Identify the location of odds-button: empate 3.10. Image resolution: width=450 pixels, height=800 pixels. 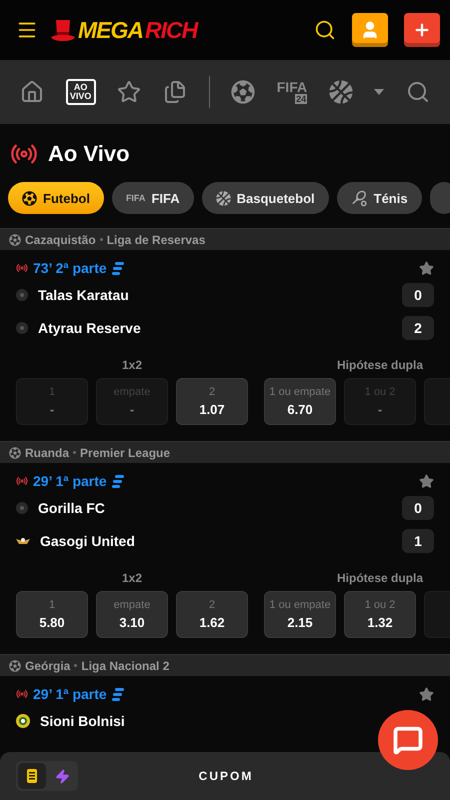
(132, 614).